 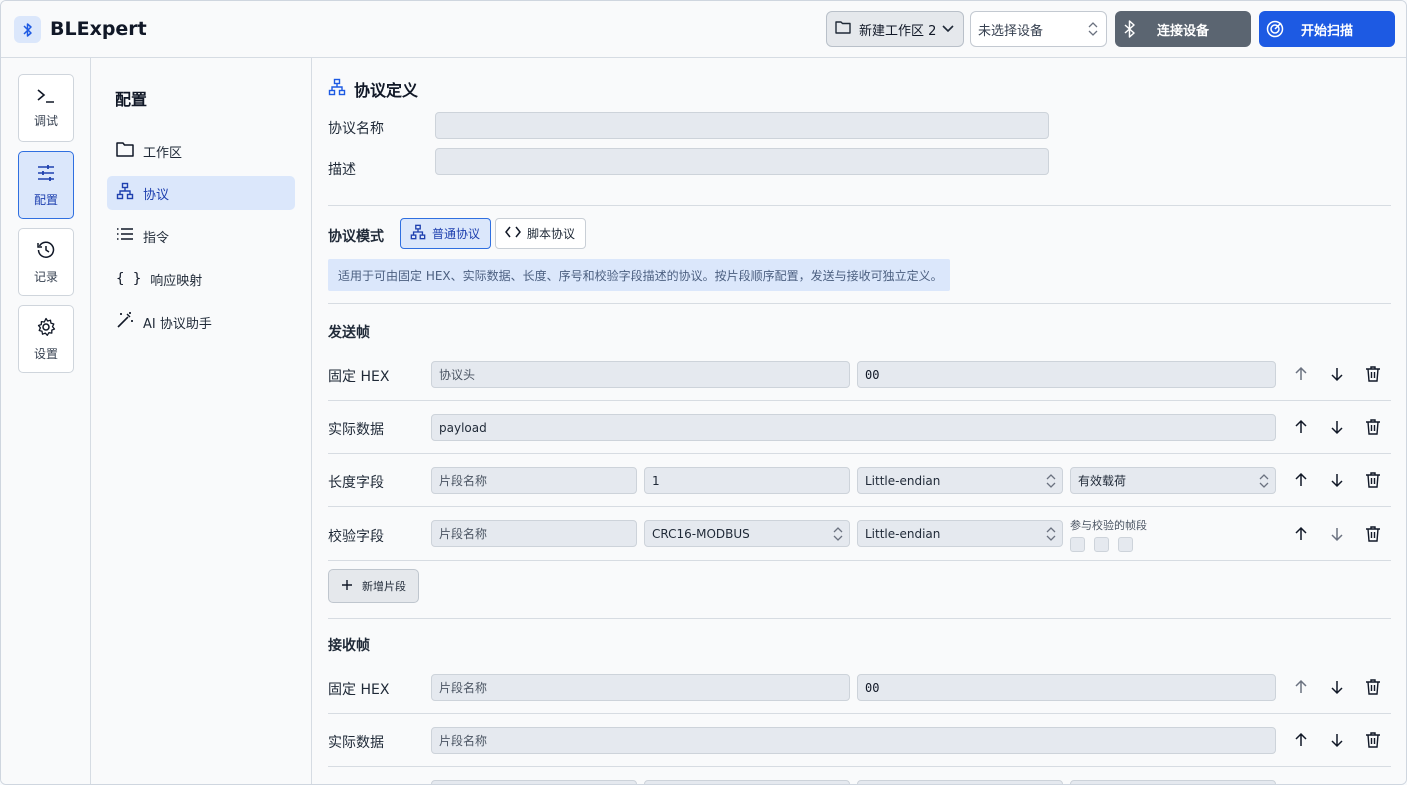 I want to click on rail-item-history: 记录, so click(x=46, y=262).